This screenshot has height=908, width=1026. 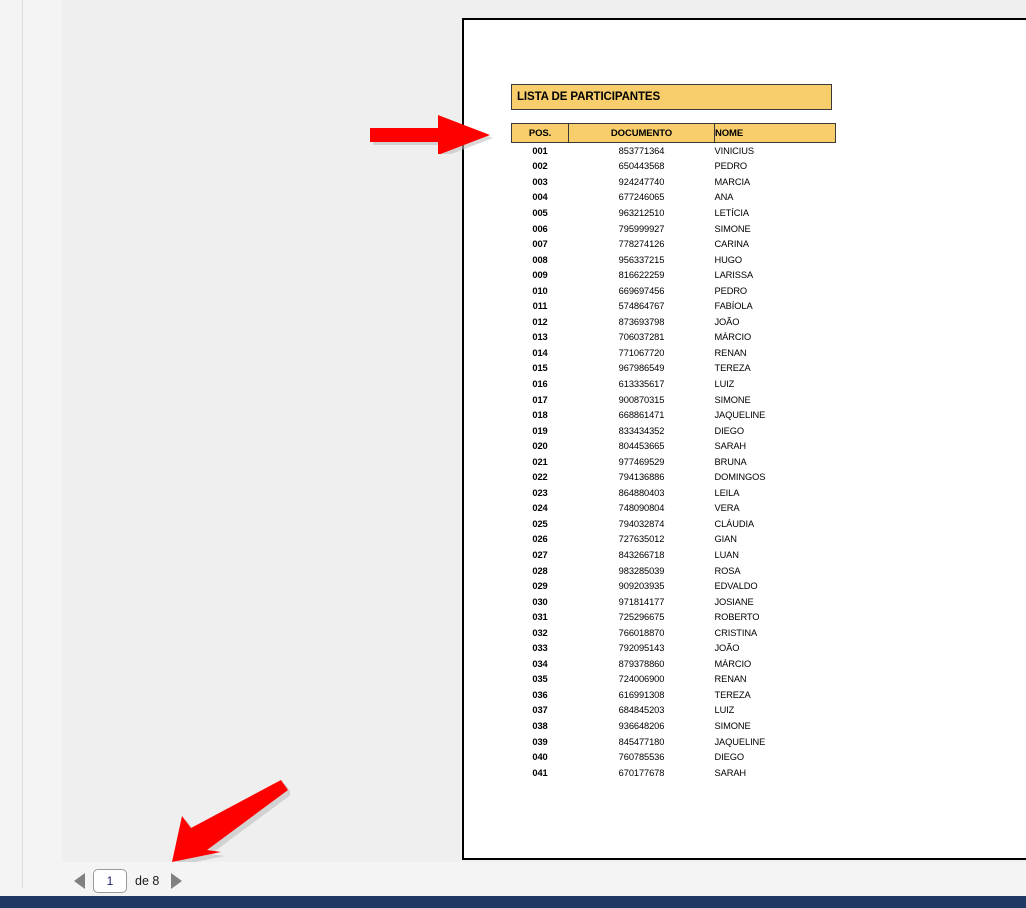 I want to click on table-row: 023 864880403 LEILA, so click(x=674, y=493).